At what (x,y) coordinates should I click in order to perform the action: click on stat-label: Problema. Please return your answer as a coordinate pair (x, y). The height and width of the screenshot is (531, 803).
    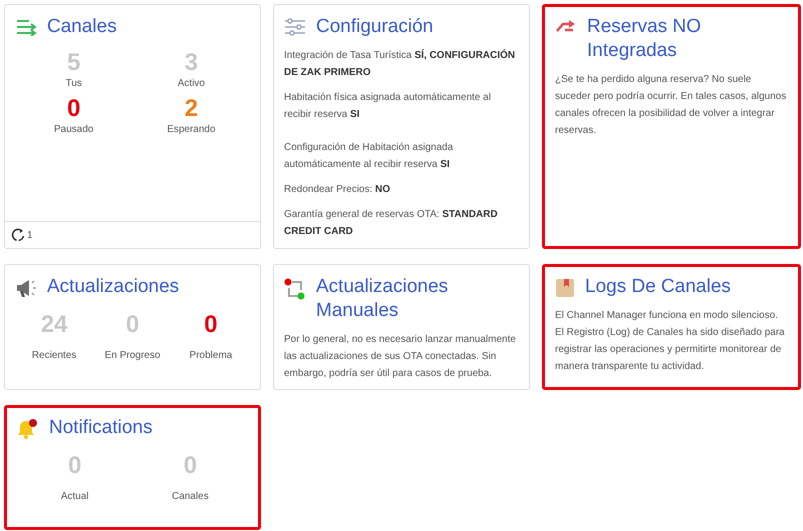
    Looking at the image, I should click on (210, 356).